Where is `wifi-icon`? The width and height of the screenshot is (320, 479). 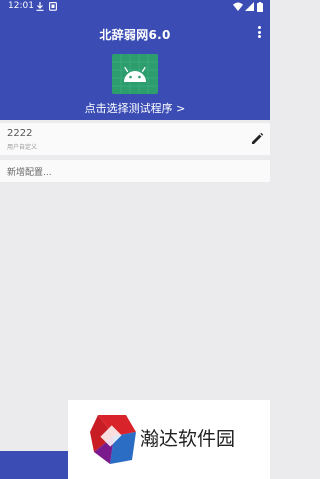
wifi-icon is located at coordinates (238, 6).